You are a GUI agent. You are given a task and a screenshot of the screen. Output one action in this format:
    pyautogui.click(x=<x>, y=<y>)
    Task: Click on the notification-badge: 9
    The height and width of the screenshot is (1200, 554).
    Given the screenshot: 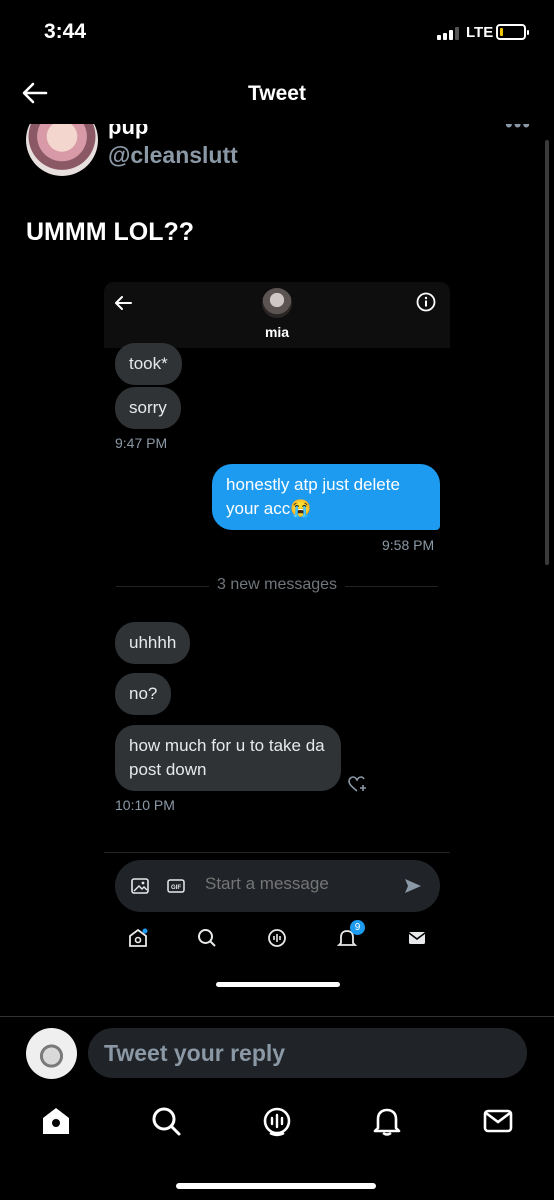 What is the action you would take?
    pyautogui.click(x=357, y=927)
    